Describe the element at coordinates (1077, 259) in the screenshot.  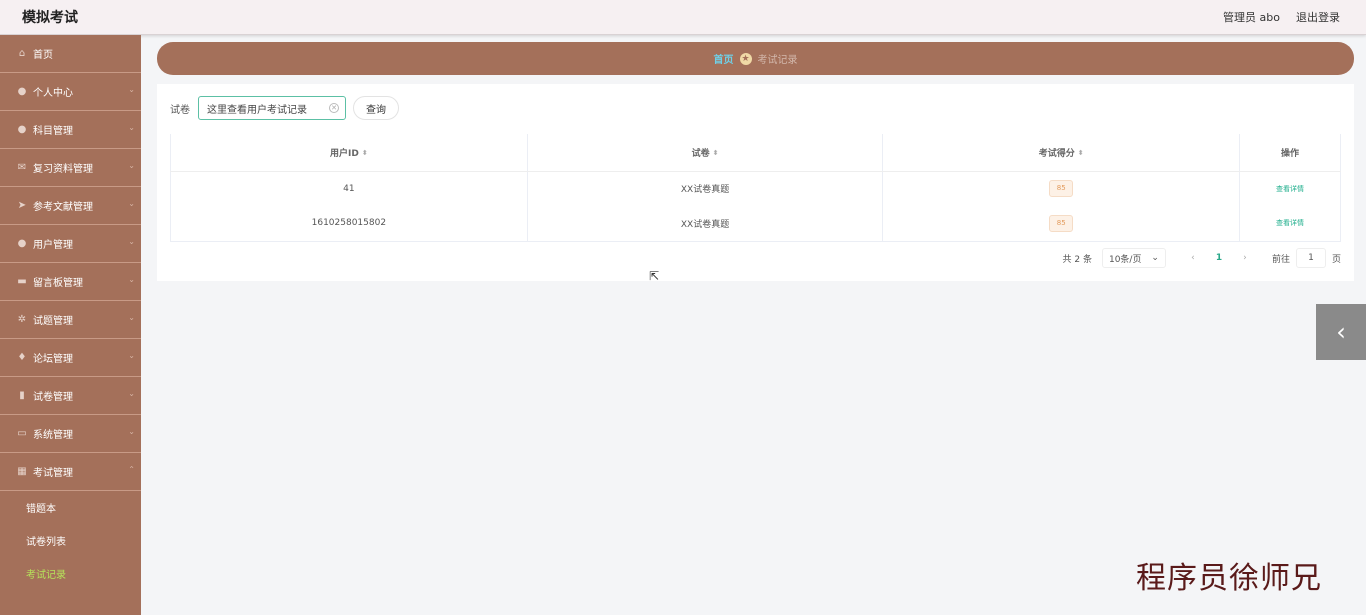
I see `pagination-total: 共 2 条` at that location.